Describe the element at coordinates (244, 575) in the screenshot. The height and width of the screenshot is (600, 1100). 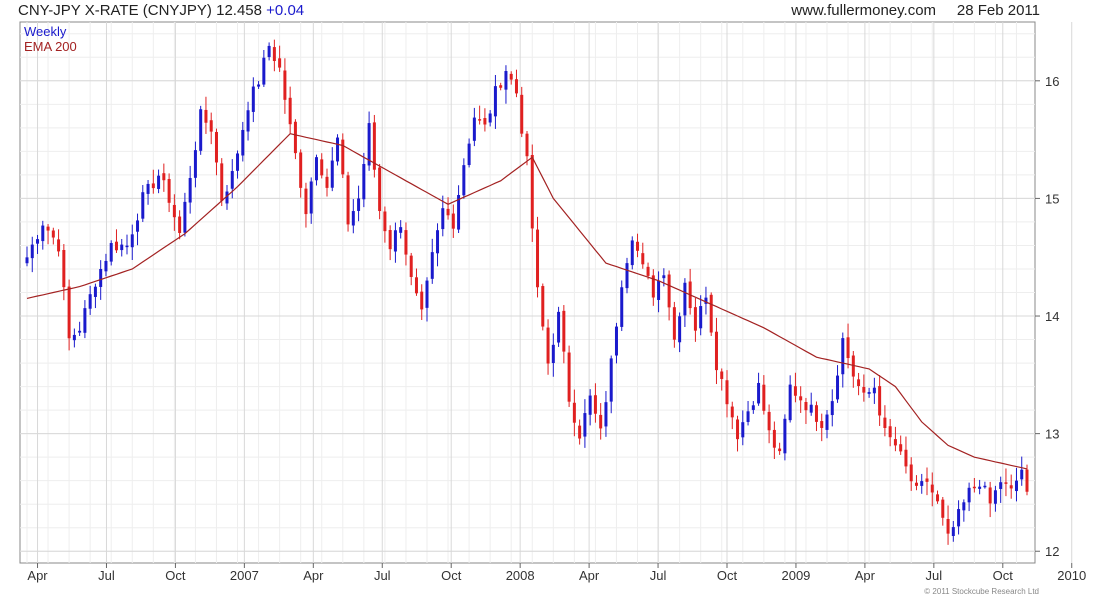
I see `x-tick-label: 2007` at that location.